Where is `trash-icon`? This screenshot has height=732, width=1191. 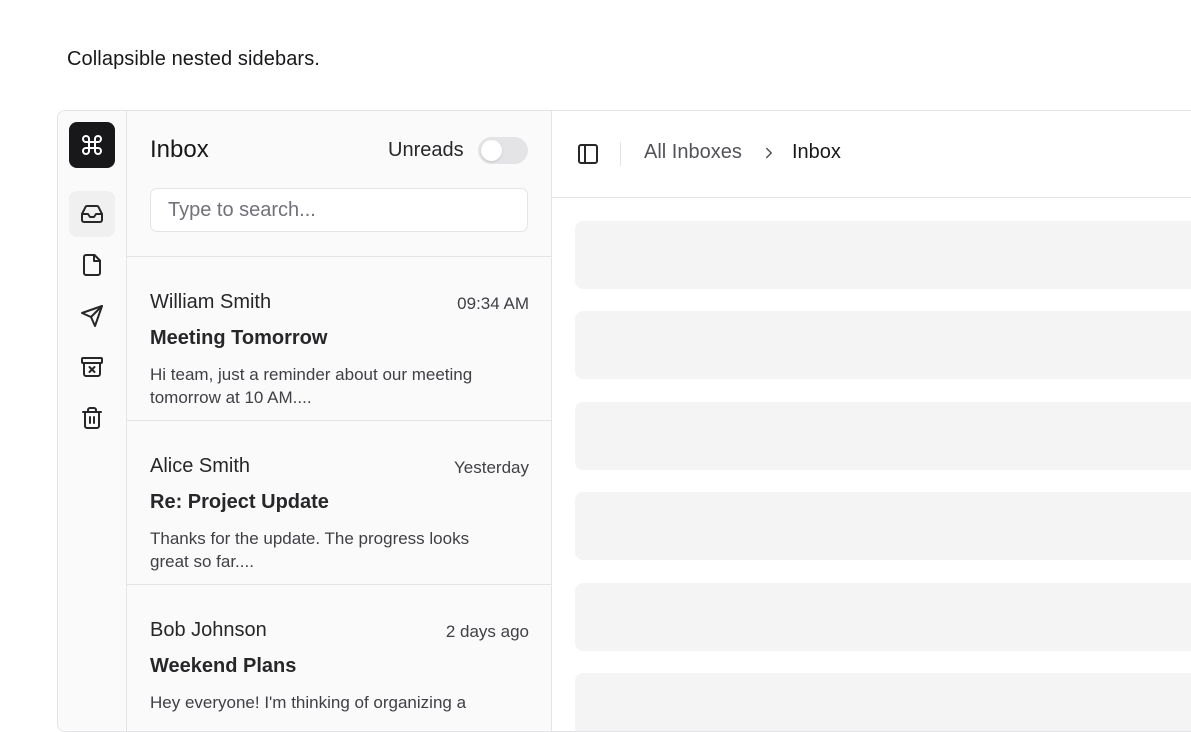
trash-icon is located at coordinates (92, 418).